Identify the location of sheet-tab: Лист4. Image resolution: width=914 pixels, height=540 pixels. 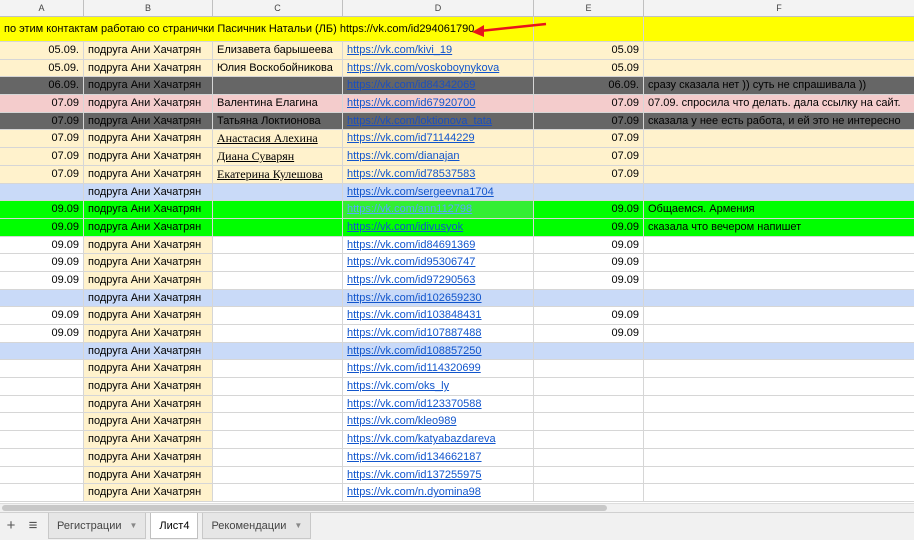
(174, 526).